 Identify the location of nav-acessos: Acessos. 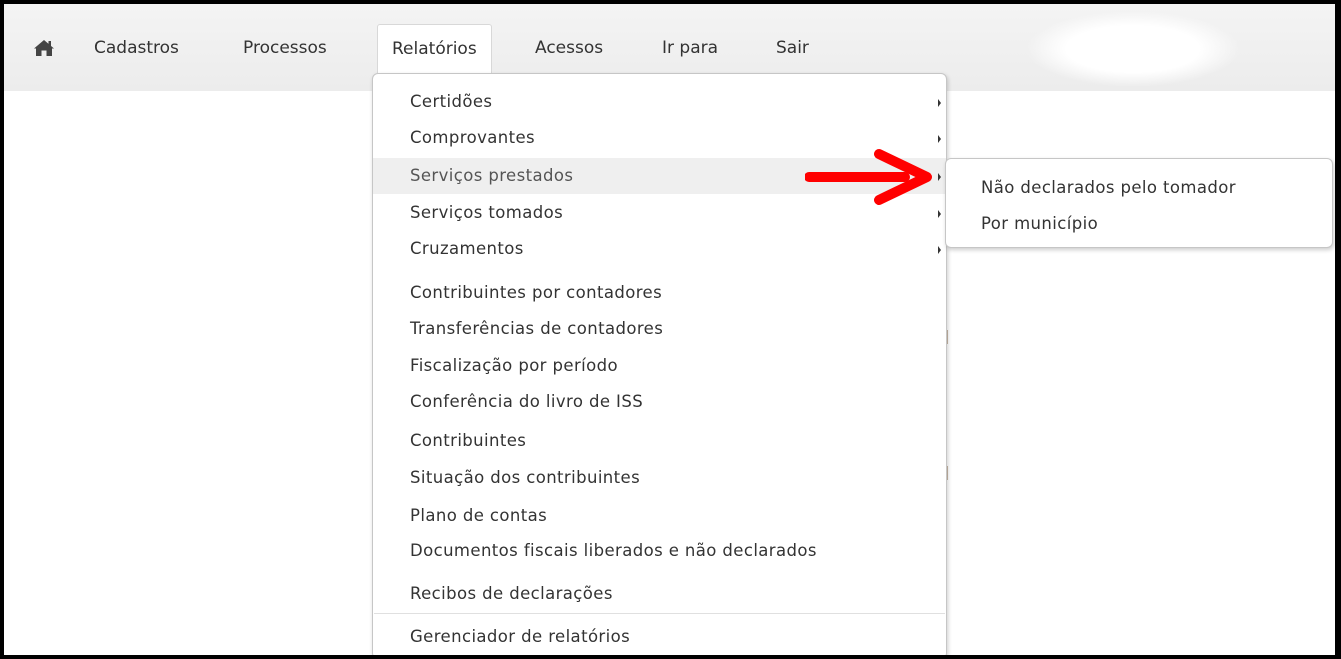
(569, 48).